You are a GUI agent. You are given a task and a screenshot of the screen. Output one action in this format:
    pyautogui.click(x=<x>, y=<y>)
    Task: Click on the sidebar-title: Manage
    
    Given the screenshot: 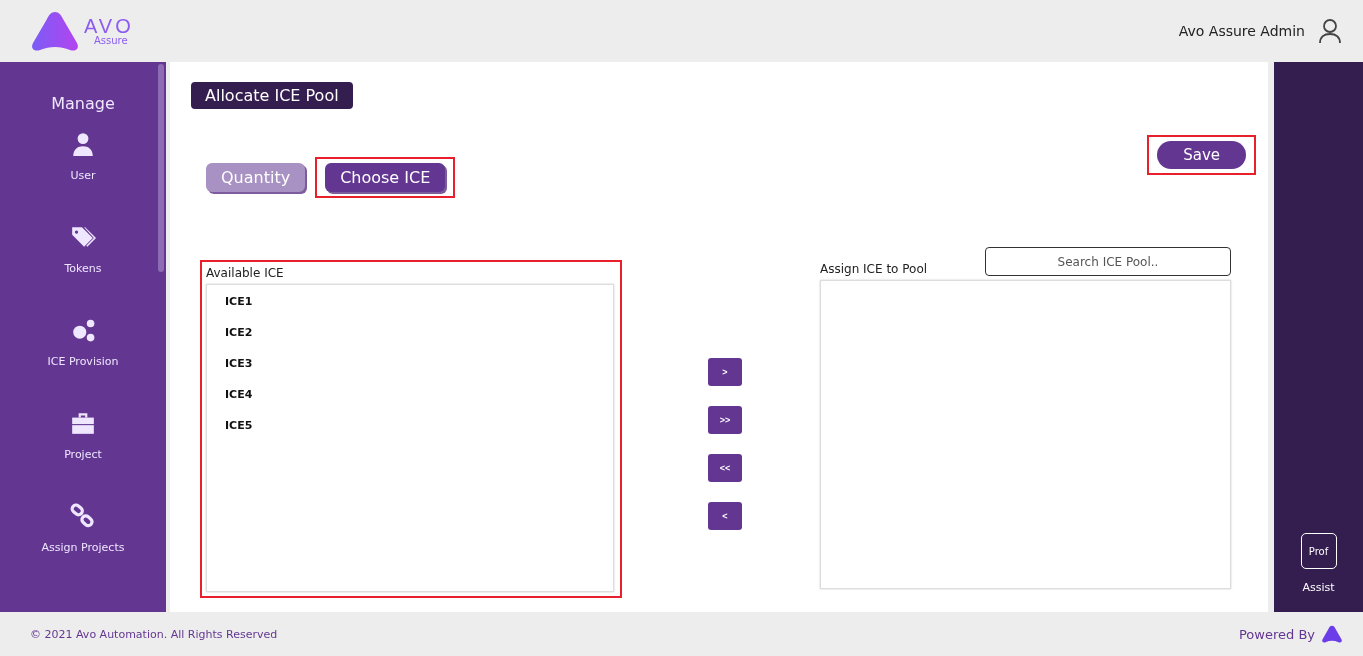 What is the action you would take?
    pyautogui.click(x=83, y=103)
    